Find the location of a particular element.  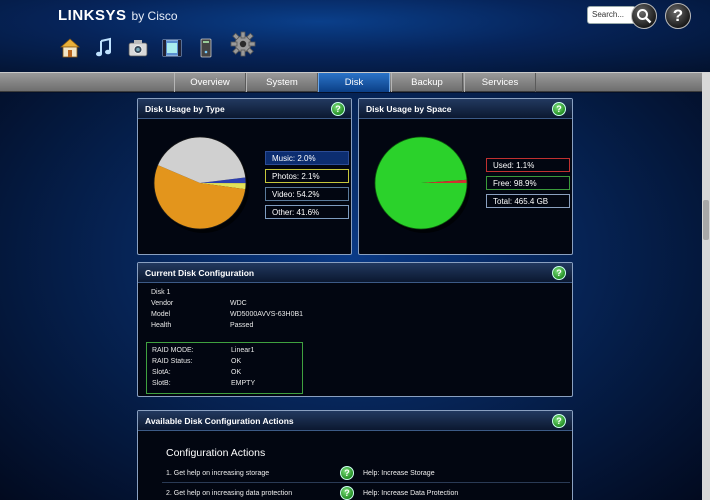

legend-photos: Photos: 2.1% is located at coordinates (307, 176).